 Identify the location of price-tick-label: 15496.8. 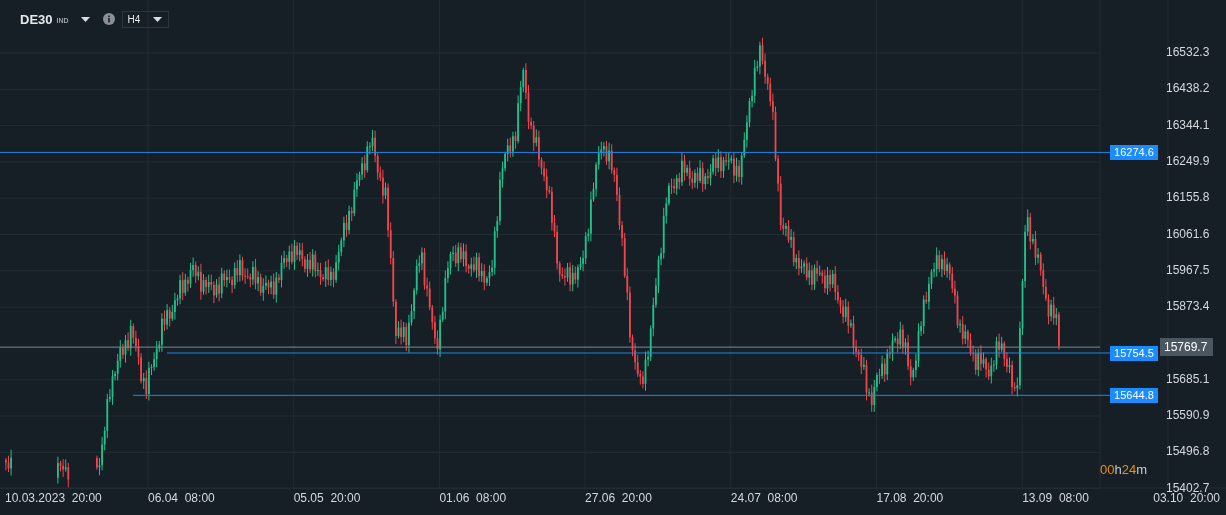
(1188, 451).